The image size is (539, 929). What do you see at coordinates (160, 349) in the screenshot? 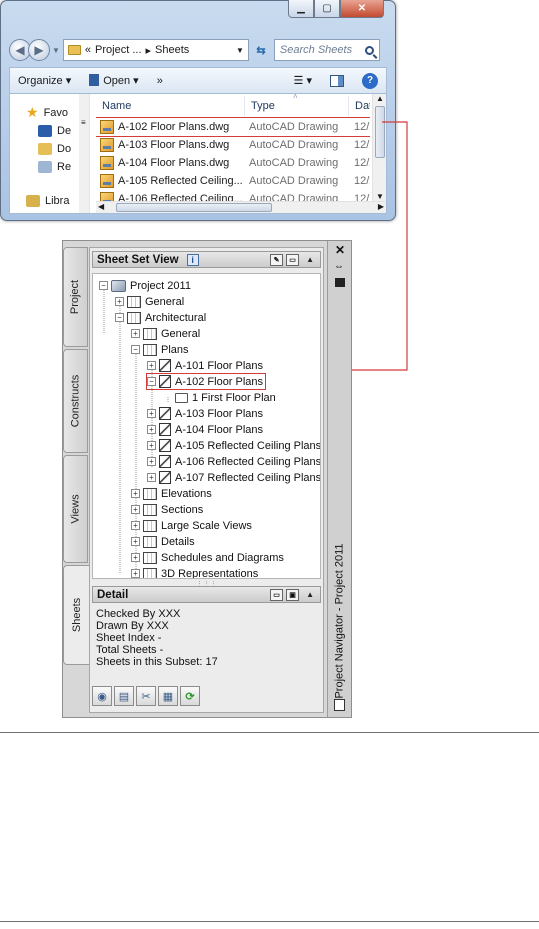
I see `tree-node-plans: − Plans` at bounding box center [160, 349].